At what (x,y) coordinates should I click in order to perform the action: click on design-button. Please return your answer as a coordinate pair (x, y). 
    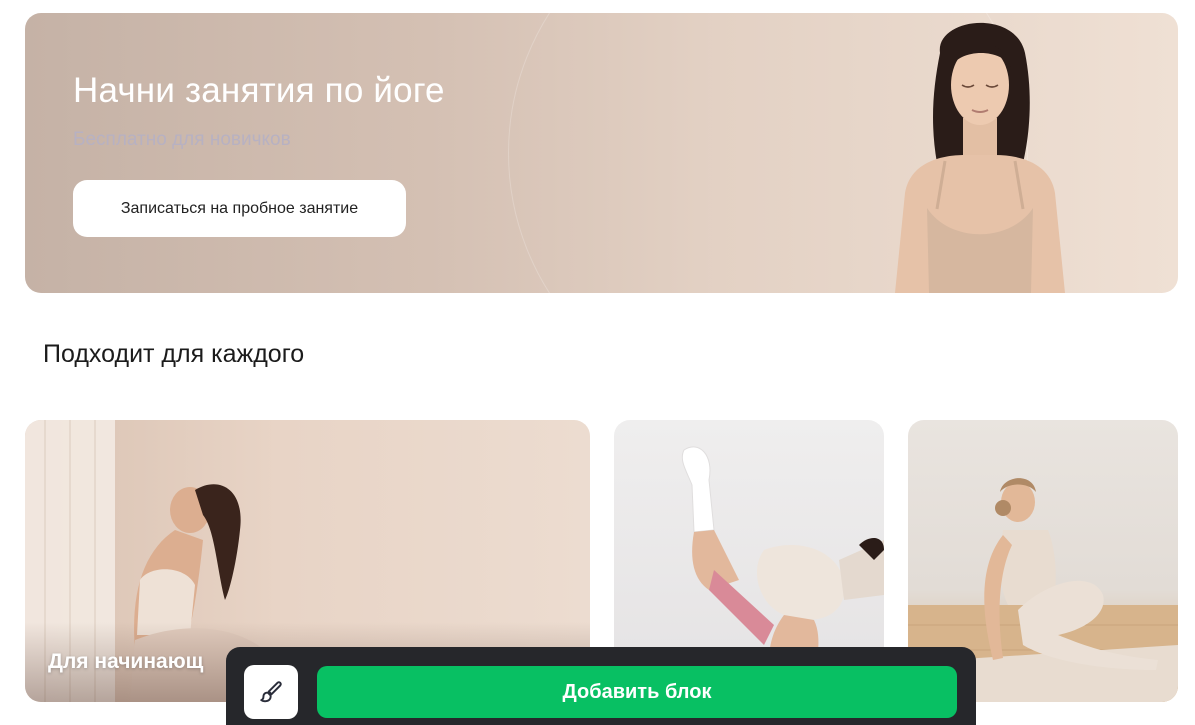
    Looking at the image, I should click on (271, 692).